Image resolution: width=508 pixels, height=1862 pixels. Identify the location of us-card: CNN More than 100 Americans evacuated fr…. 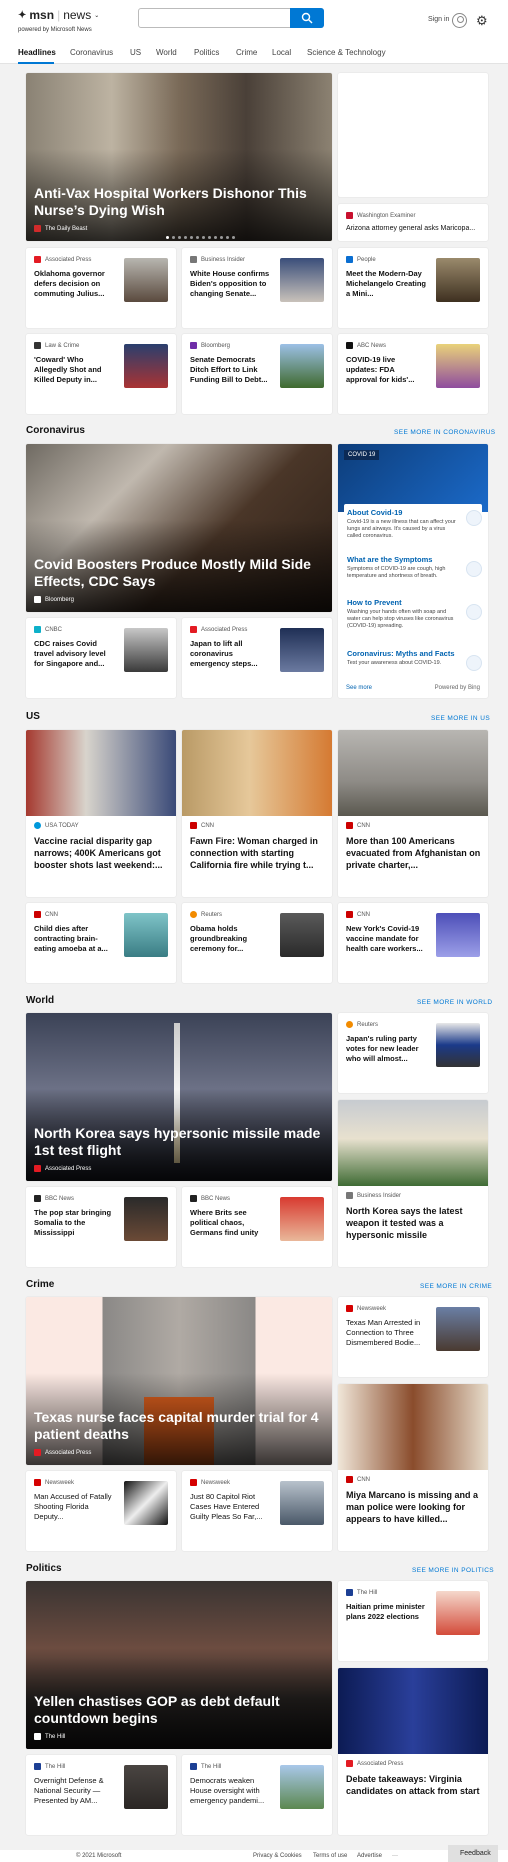
(413, 813).